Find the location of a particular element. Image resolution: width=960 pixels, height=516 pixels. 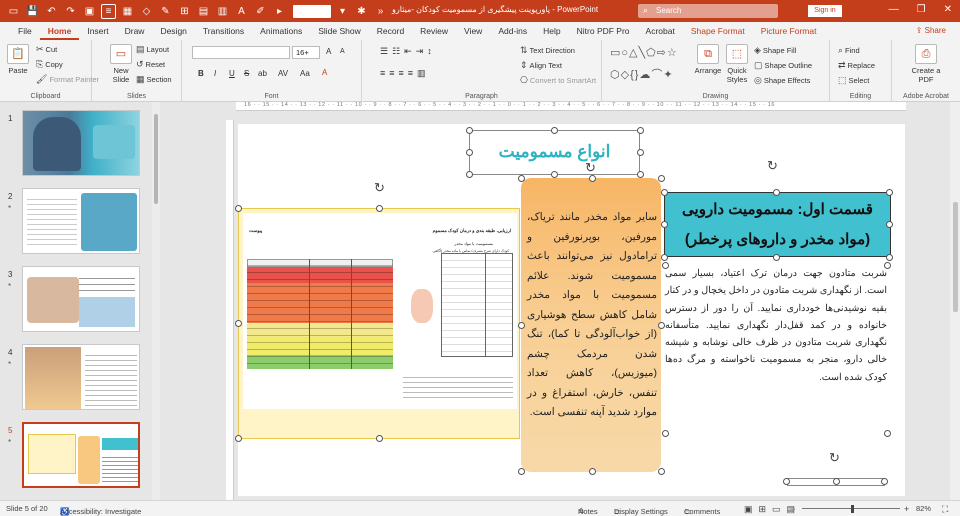

tab-animations: Animations is located at coordinates (281, 31).